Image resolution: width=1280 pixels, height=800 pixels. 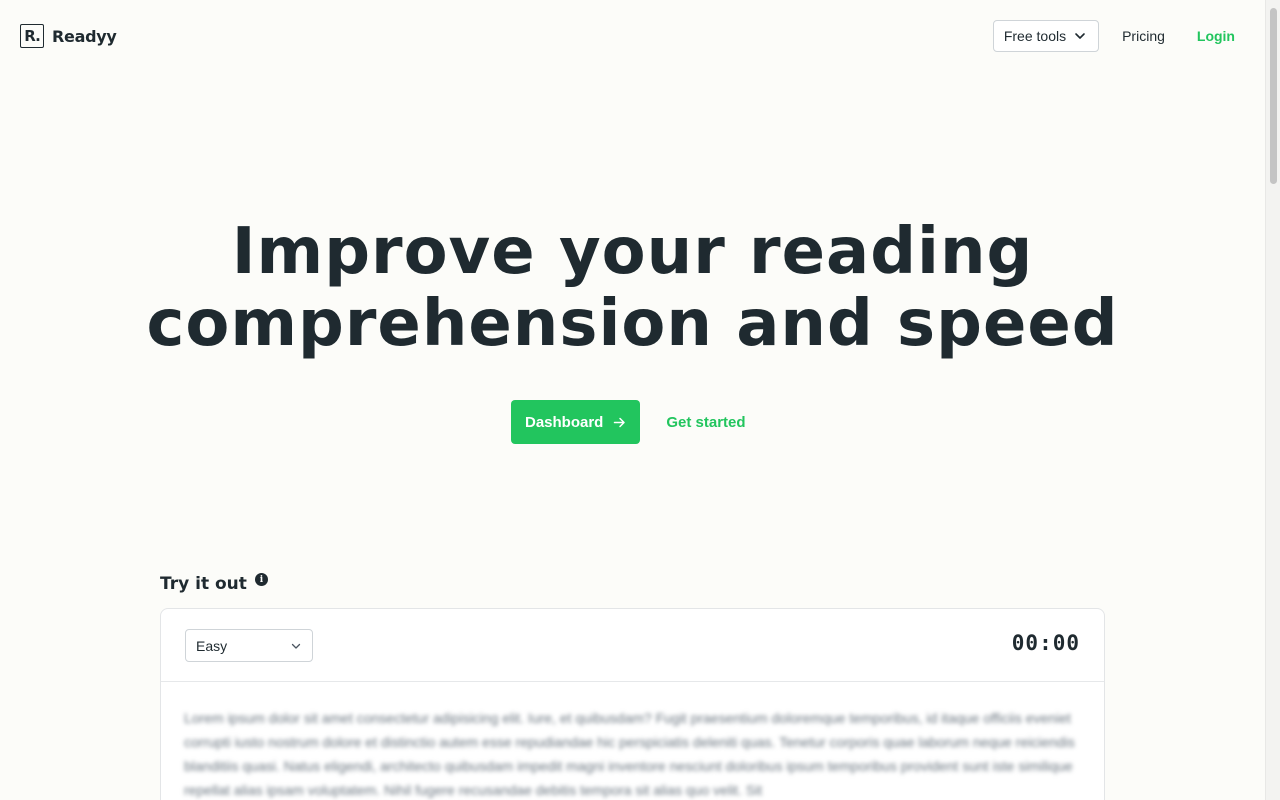 What do you see at coordinates (1035, 36) in the screenshot?
I see `free-tools-label: Free tools` at bounding box center [1035, 36].